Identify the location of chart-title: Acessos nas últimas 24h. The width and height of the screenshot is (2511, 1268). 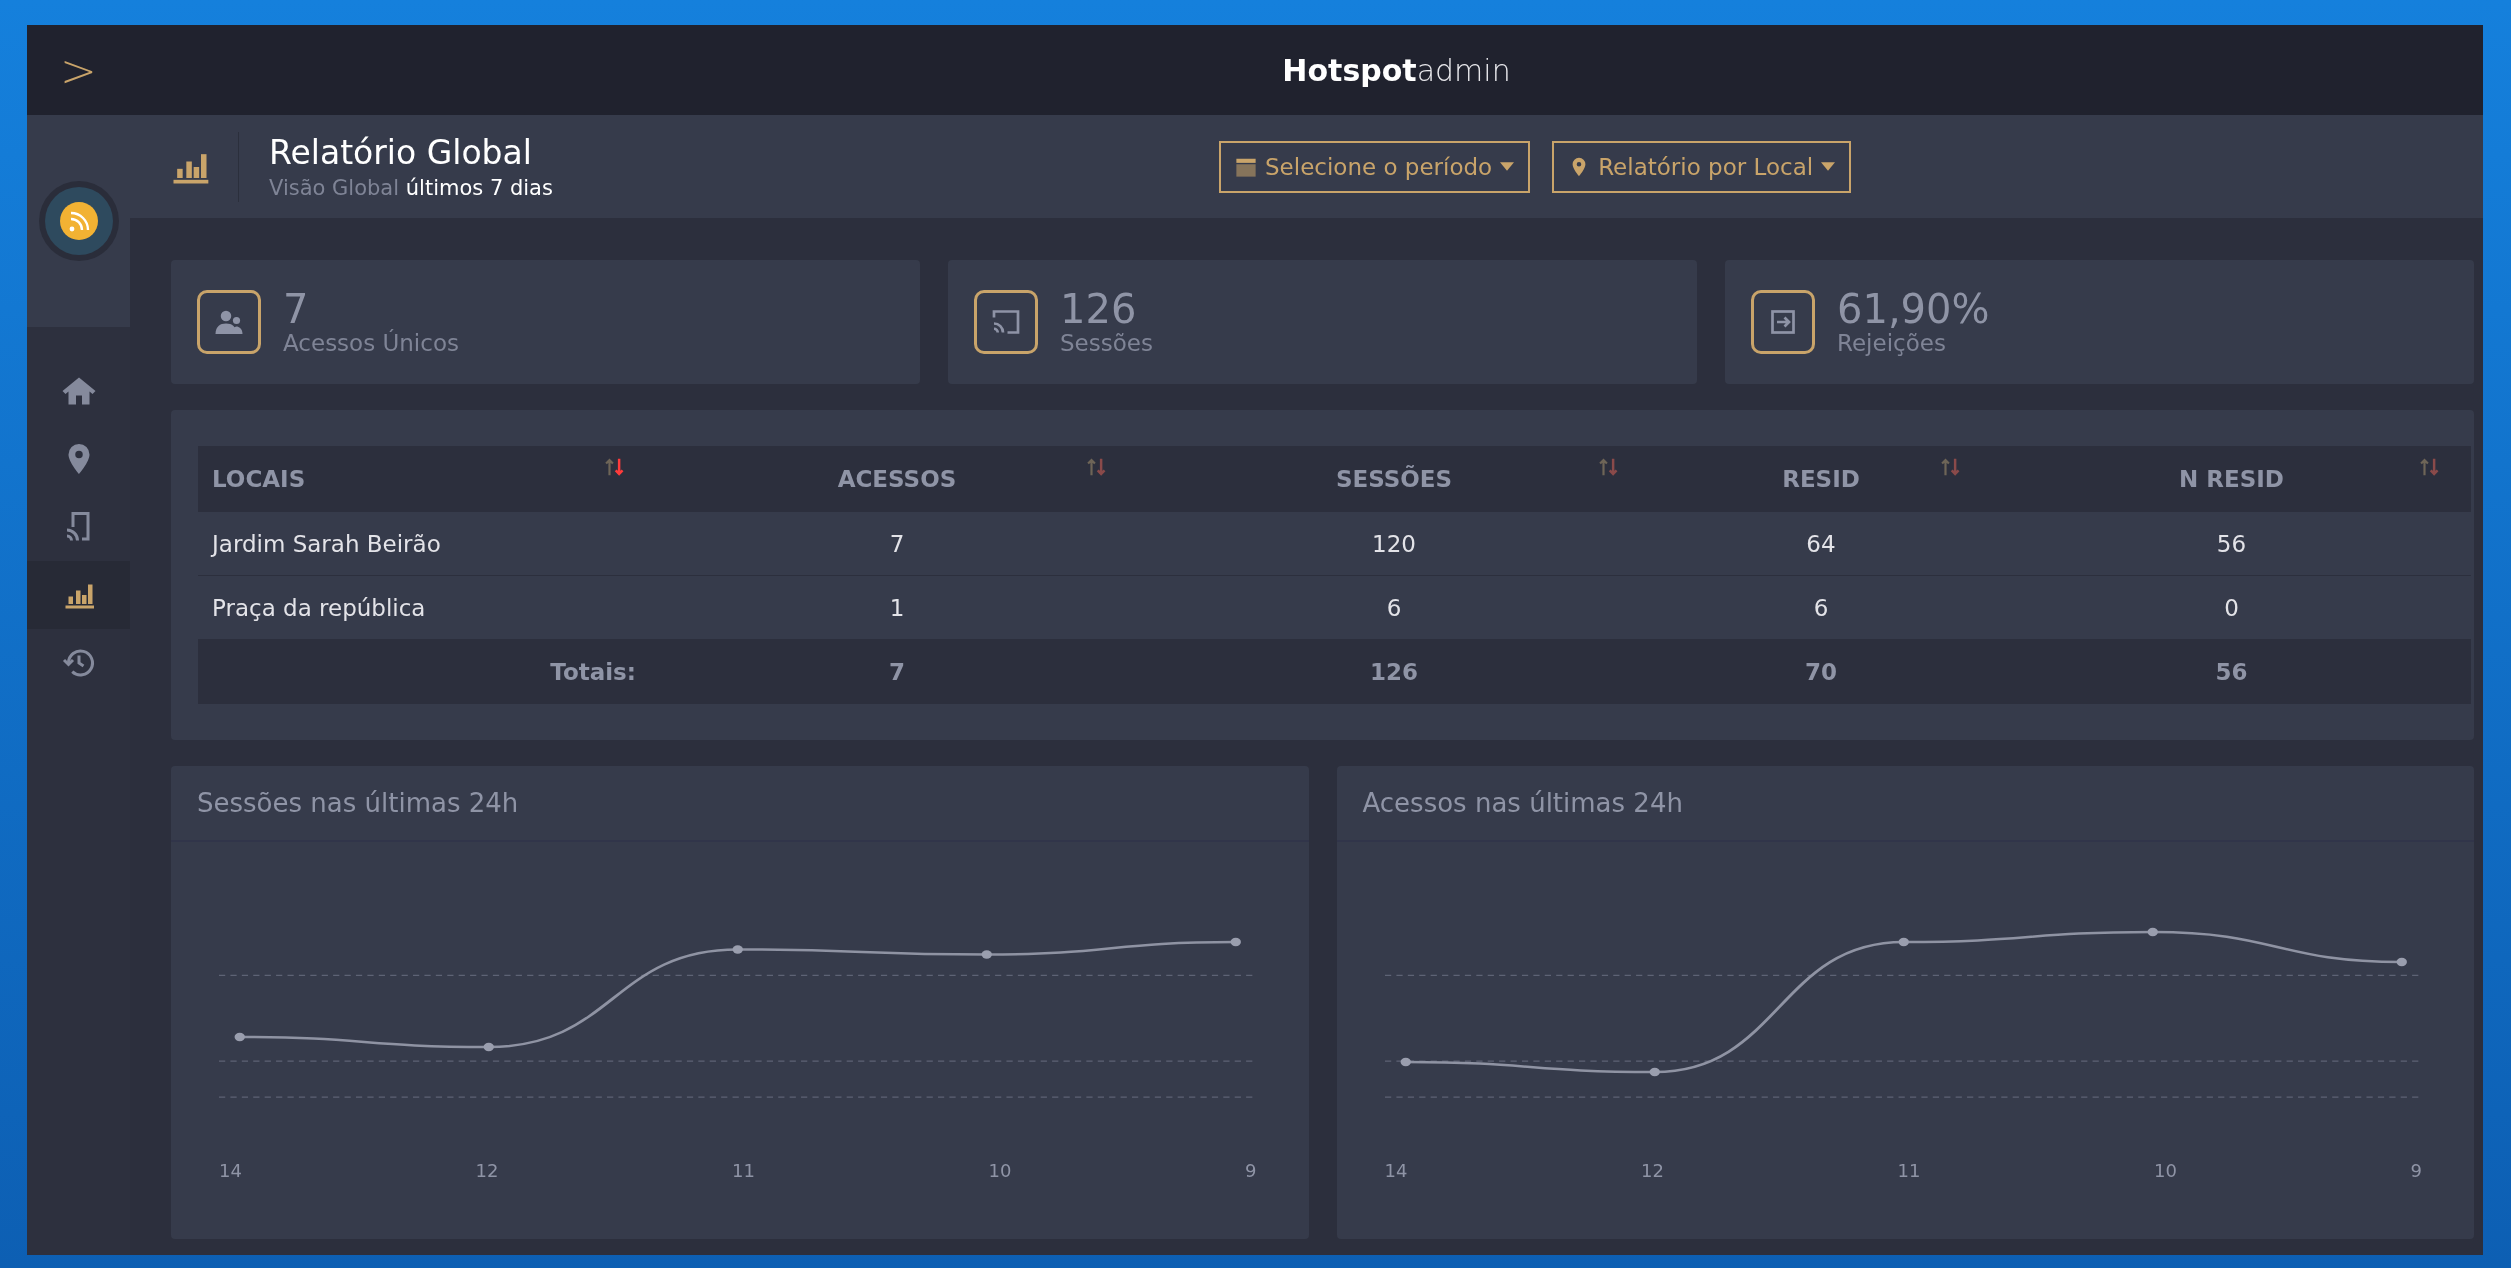
(1905, 804).